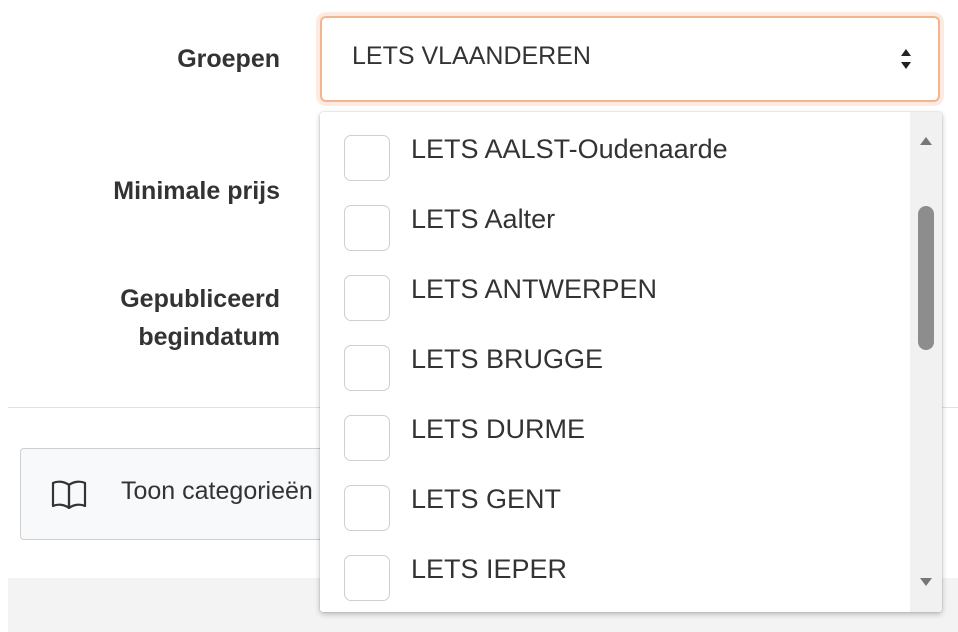 Image resolution: width=958 pixels, height=632 pixels. Describe the element at coordinates (489, 569) in the screenshot. I see `option-label: LETS IEPER` at that location.